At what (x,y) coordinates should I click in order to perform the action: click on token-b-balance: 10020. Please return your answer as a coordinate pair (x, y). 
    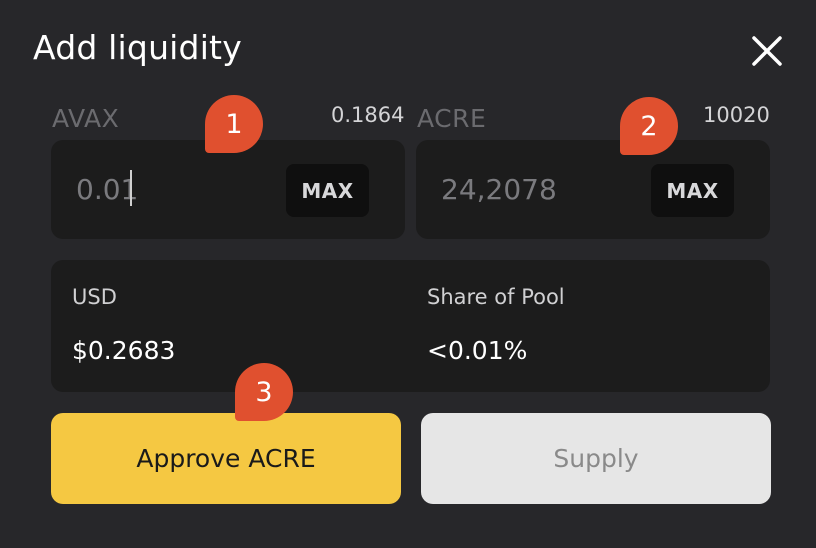
    Looking at the image, I should click on (736, 115).